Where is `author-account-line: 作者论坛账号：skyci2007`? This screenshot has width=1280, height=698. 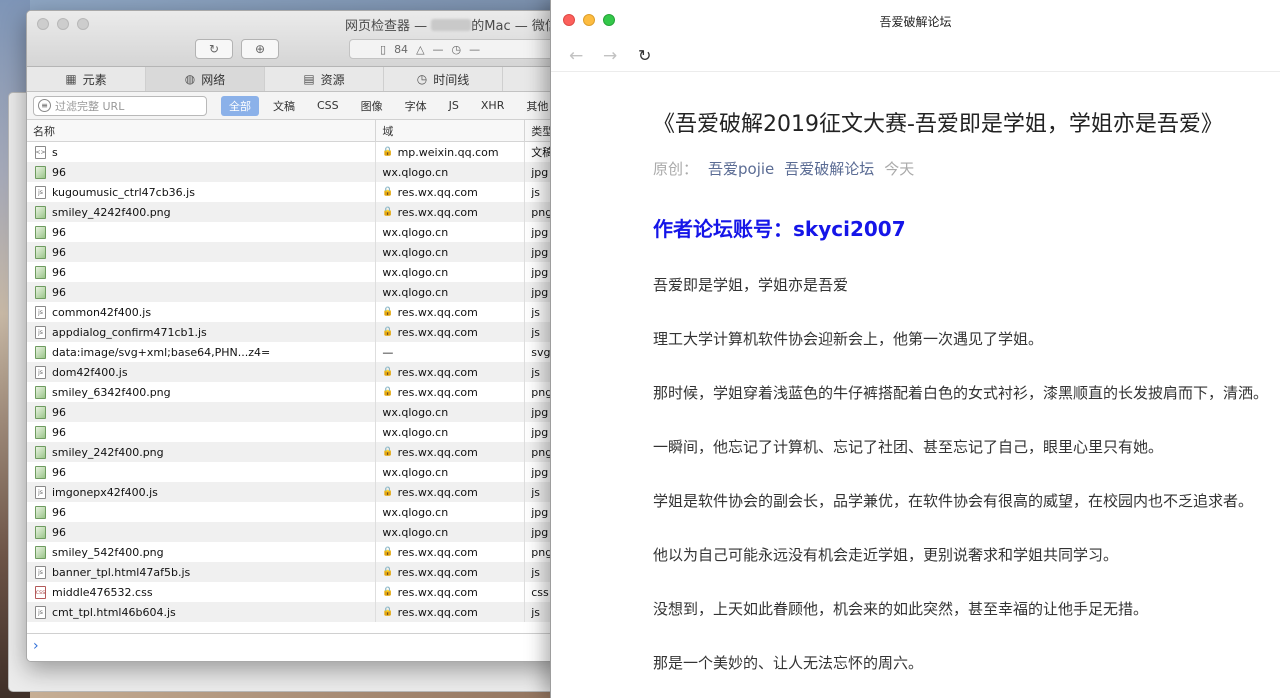 author-account-line: 作者论坛账号：skyci2007 is located at coordinates (779, 229).